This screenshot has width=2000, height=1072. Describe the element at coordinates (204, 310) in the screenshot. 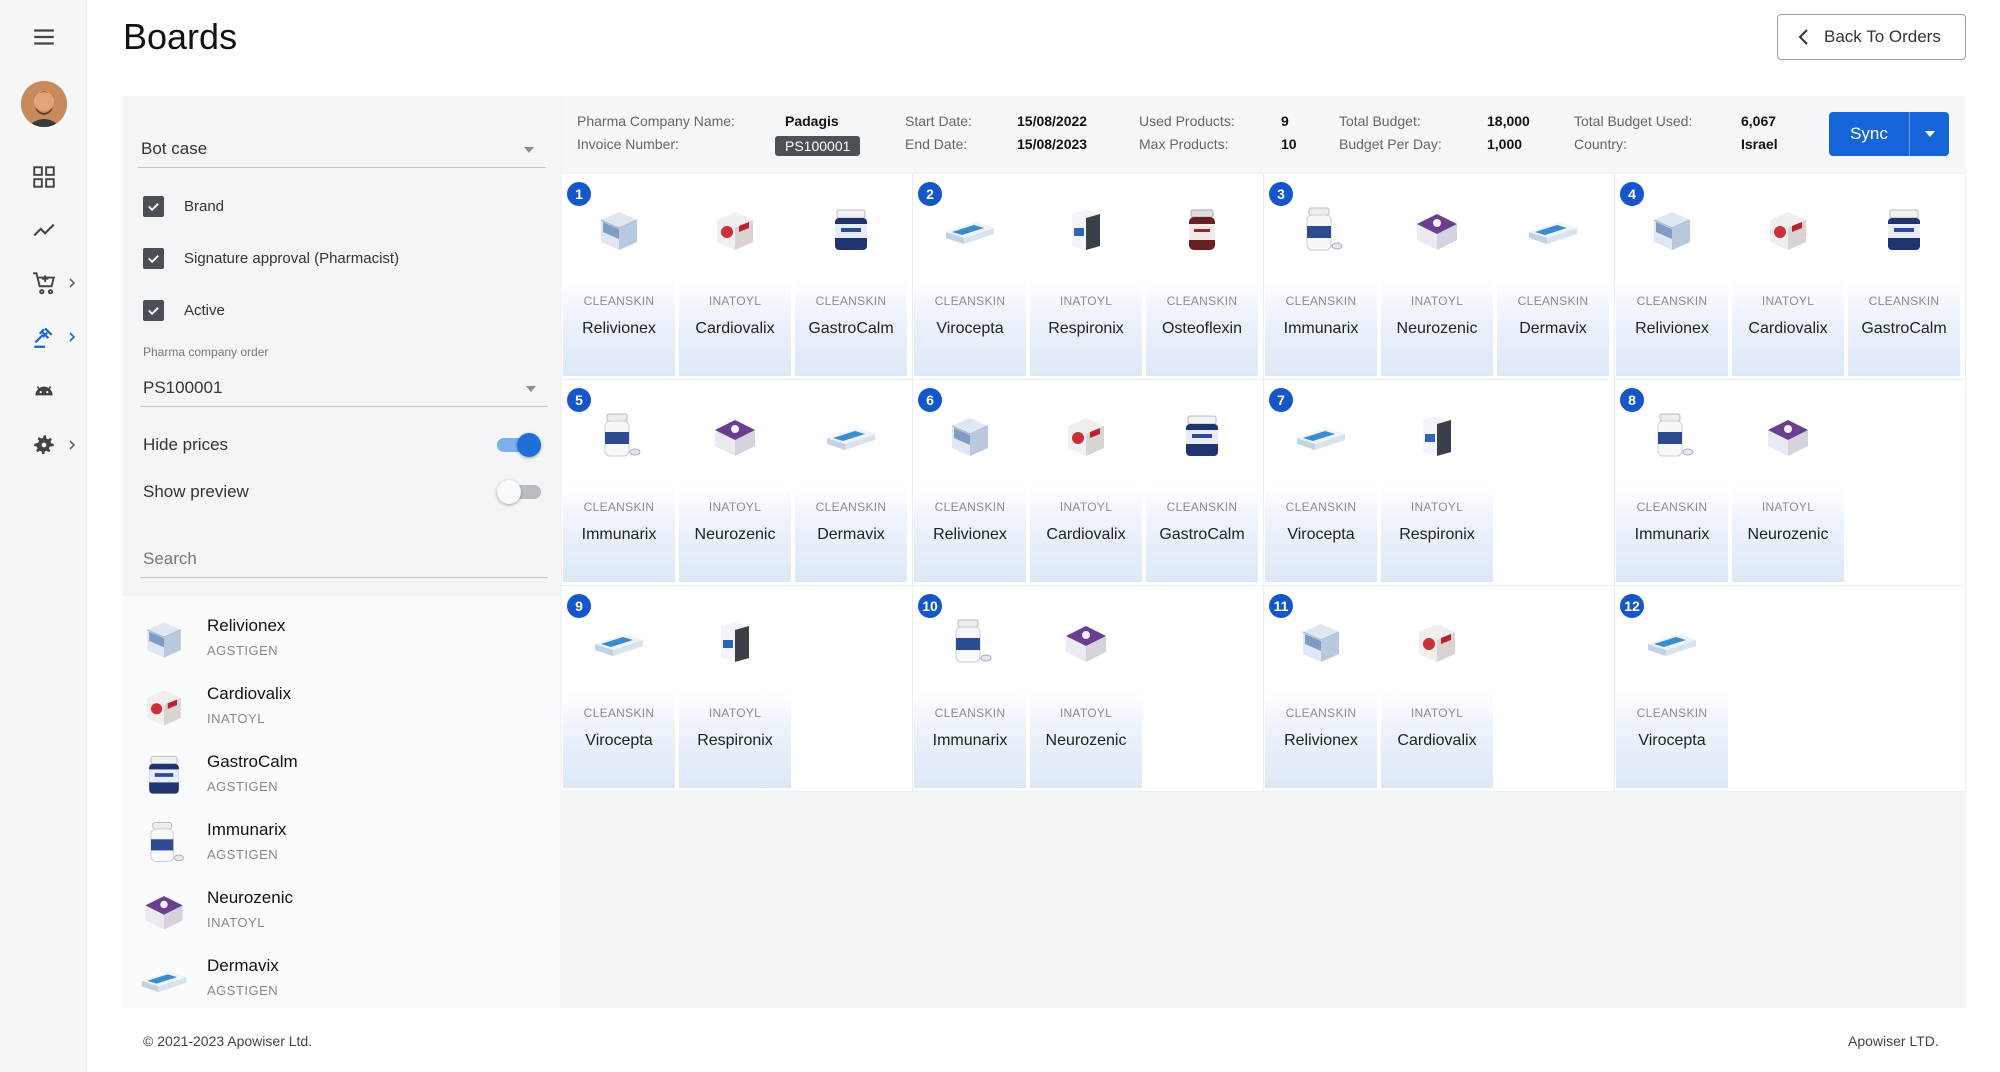

I see `active-checkbox-label: Active` at that location.